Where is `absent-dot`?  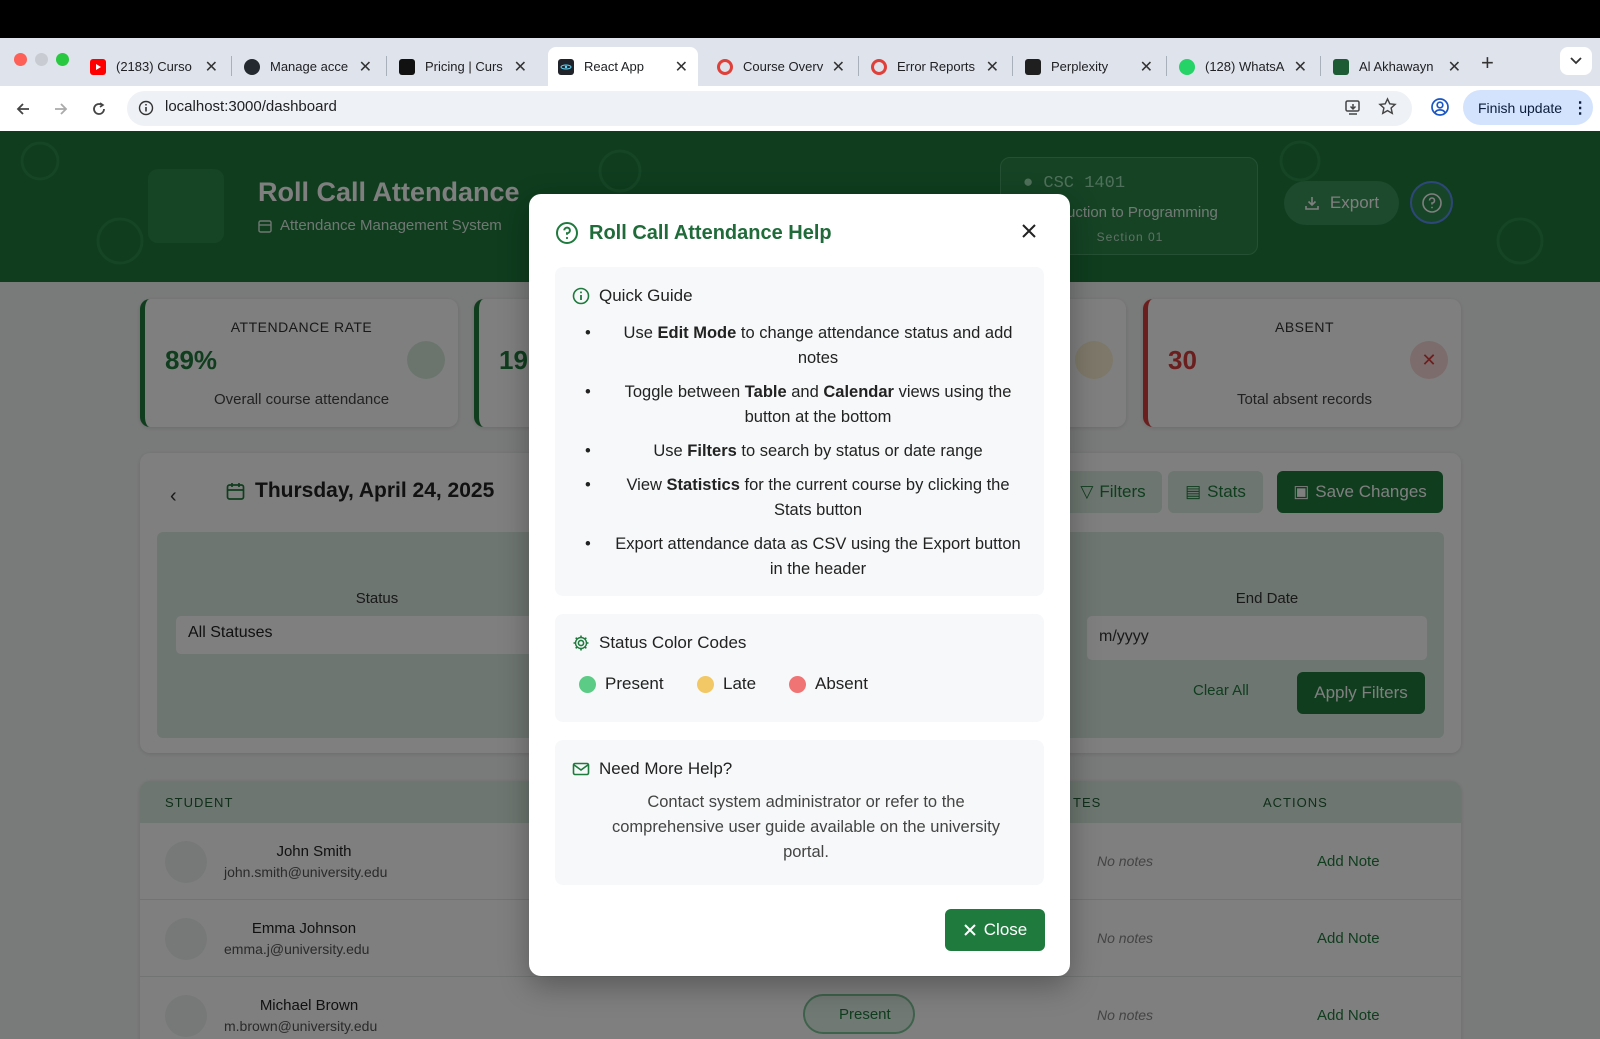 absent-dot is located at coordinates (797, 684).